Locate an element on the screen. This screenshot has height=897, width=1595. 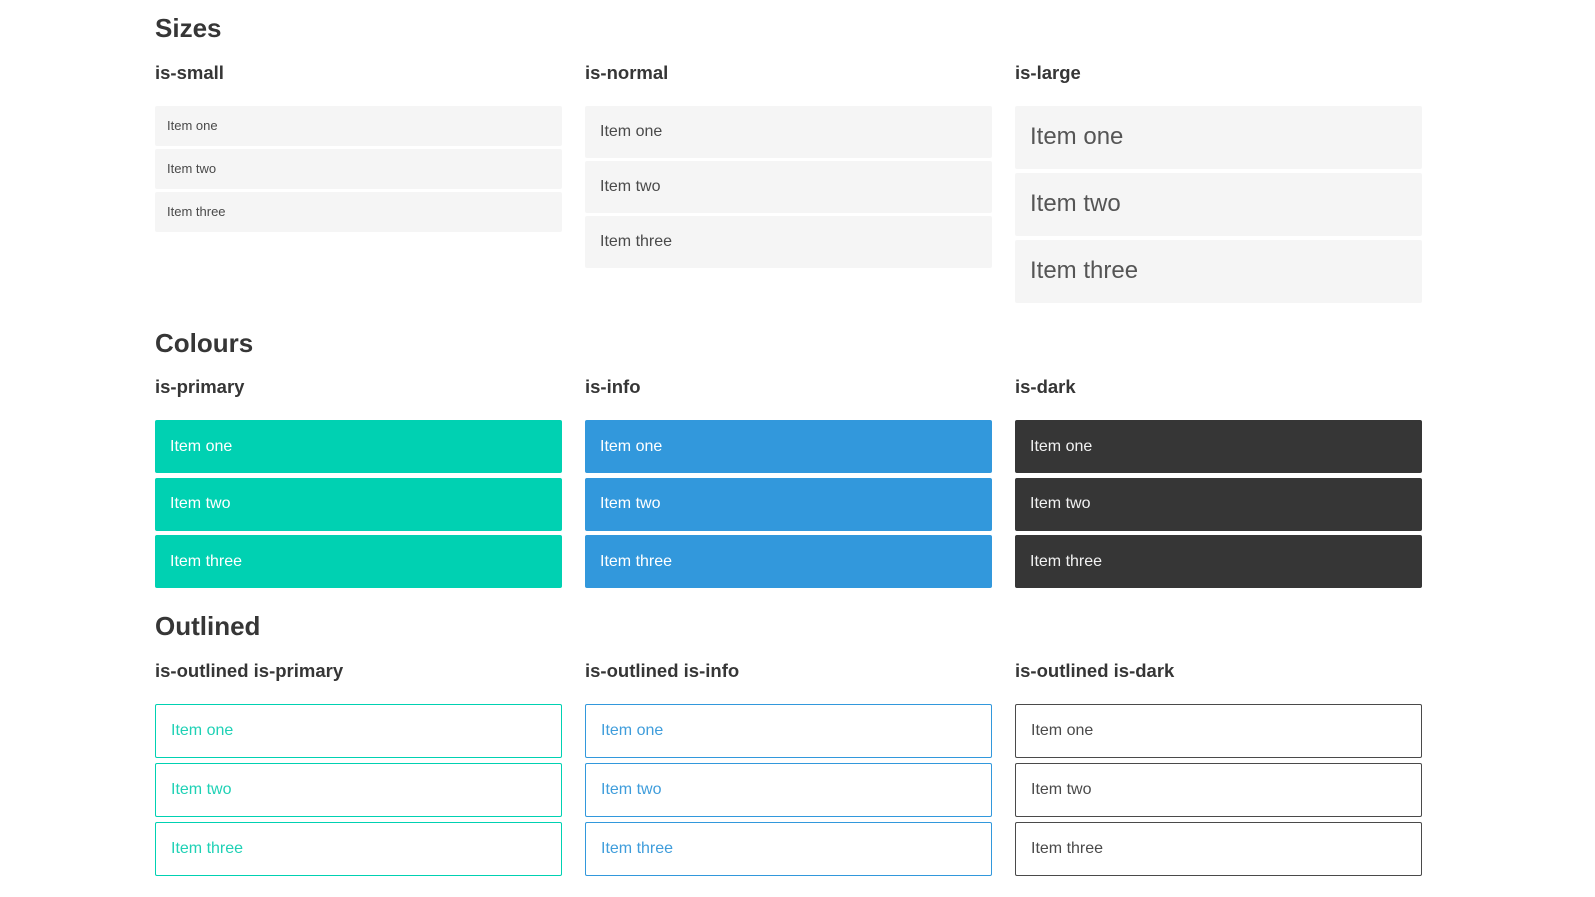
menu-list-is-large: Item one Item two Item three is located at coordinates (1218, 204).